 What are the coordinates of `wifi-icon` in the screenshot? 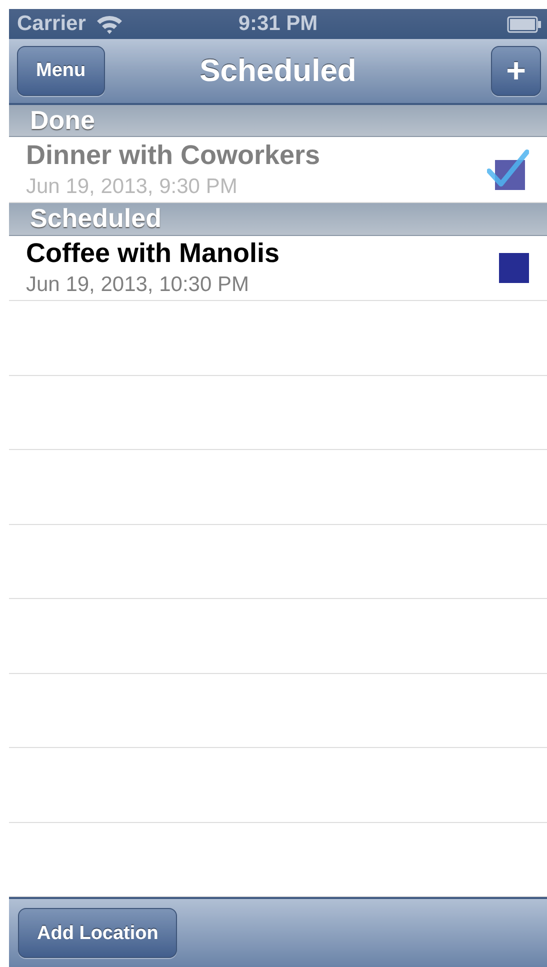 It's located at (109, 24).